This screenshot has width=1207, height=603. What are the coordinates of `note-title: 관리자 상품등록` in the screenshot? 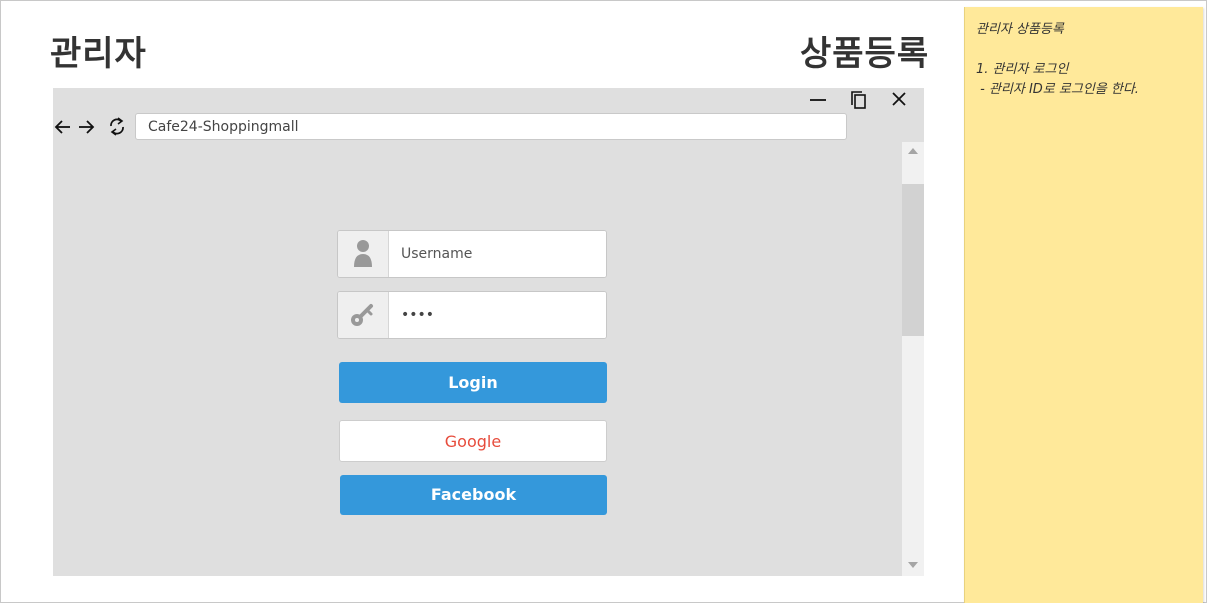 It's located at (1020, 29).